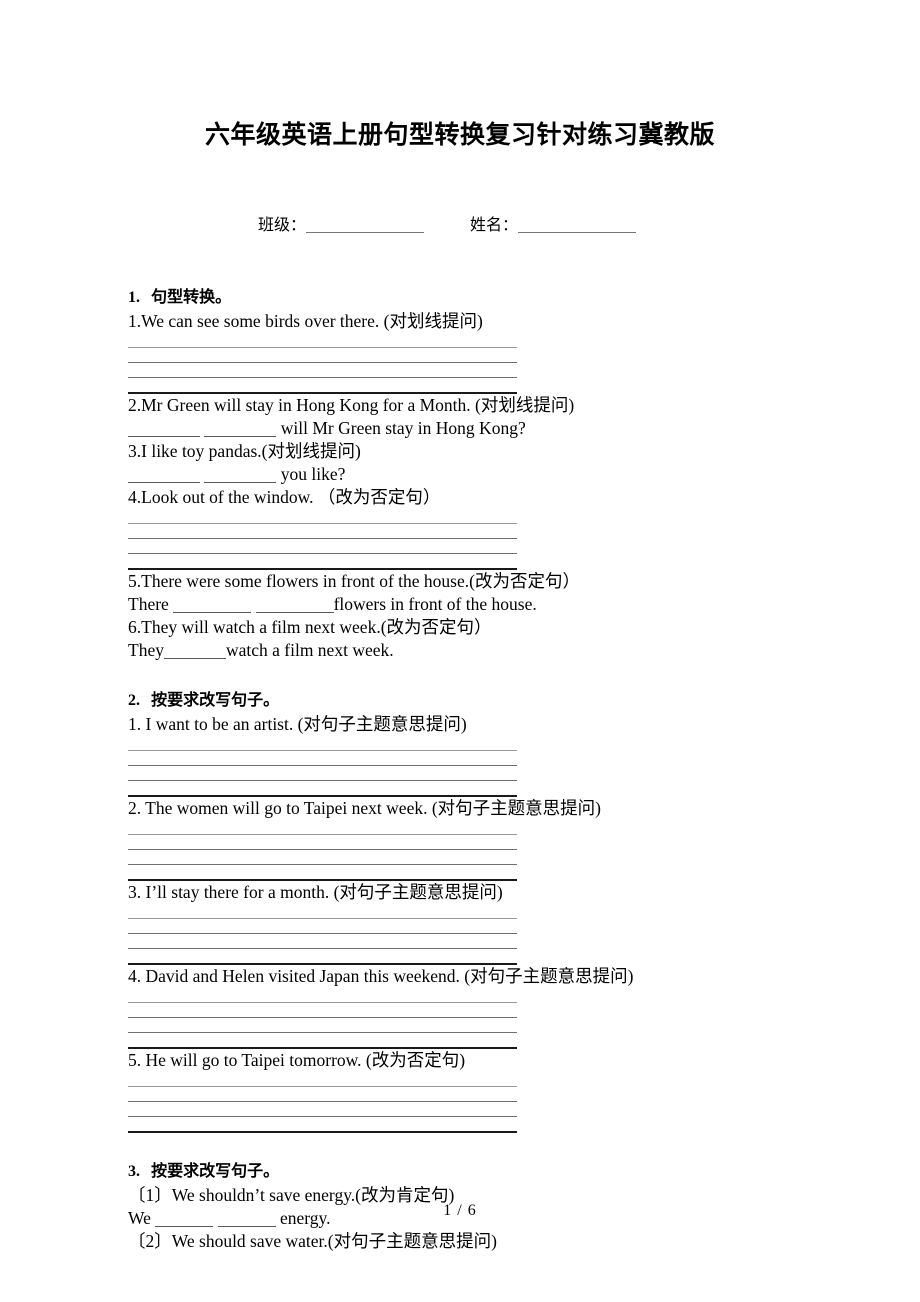 The width and height of the screenshot is (920, 1302). Describe the element at coordinates (447, 225) in the screenshot. I see `student-info-row: 班级： 姓名：` at that location.